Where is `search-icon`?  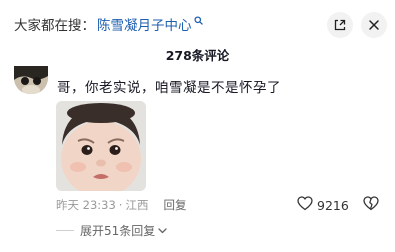 search-icon is located at coordinates (198, 20).